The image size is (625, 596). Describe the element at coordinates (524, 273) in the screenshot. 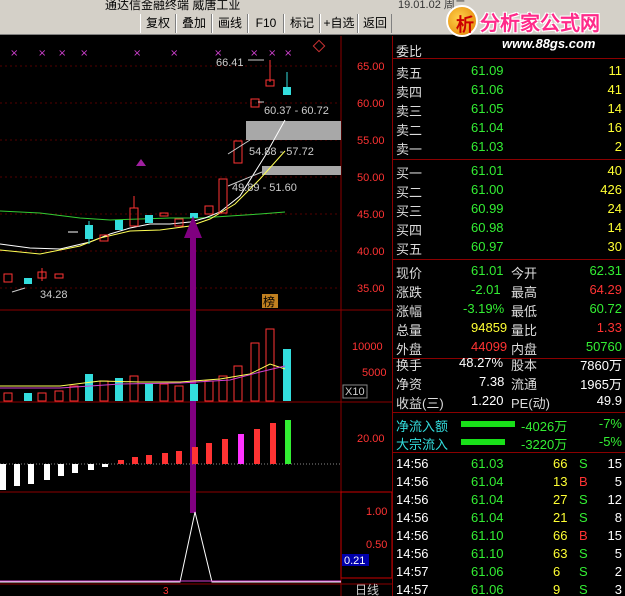

I see `stat-label: 今开` at that location.